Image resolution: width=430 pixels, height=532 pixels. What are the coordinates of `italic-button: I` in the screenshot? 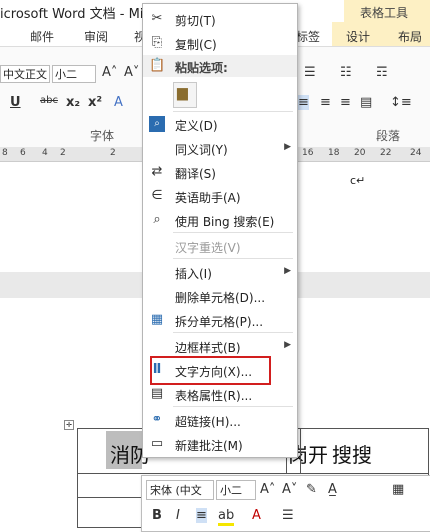 It's located at (178, 515).